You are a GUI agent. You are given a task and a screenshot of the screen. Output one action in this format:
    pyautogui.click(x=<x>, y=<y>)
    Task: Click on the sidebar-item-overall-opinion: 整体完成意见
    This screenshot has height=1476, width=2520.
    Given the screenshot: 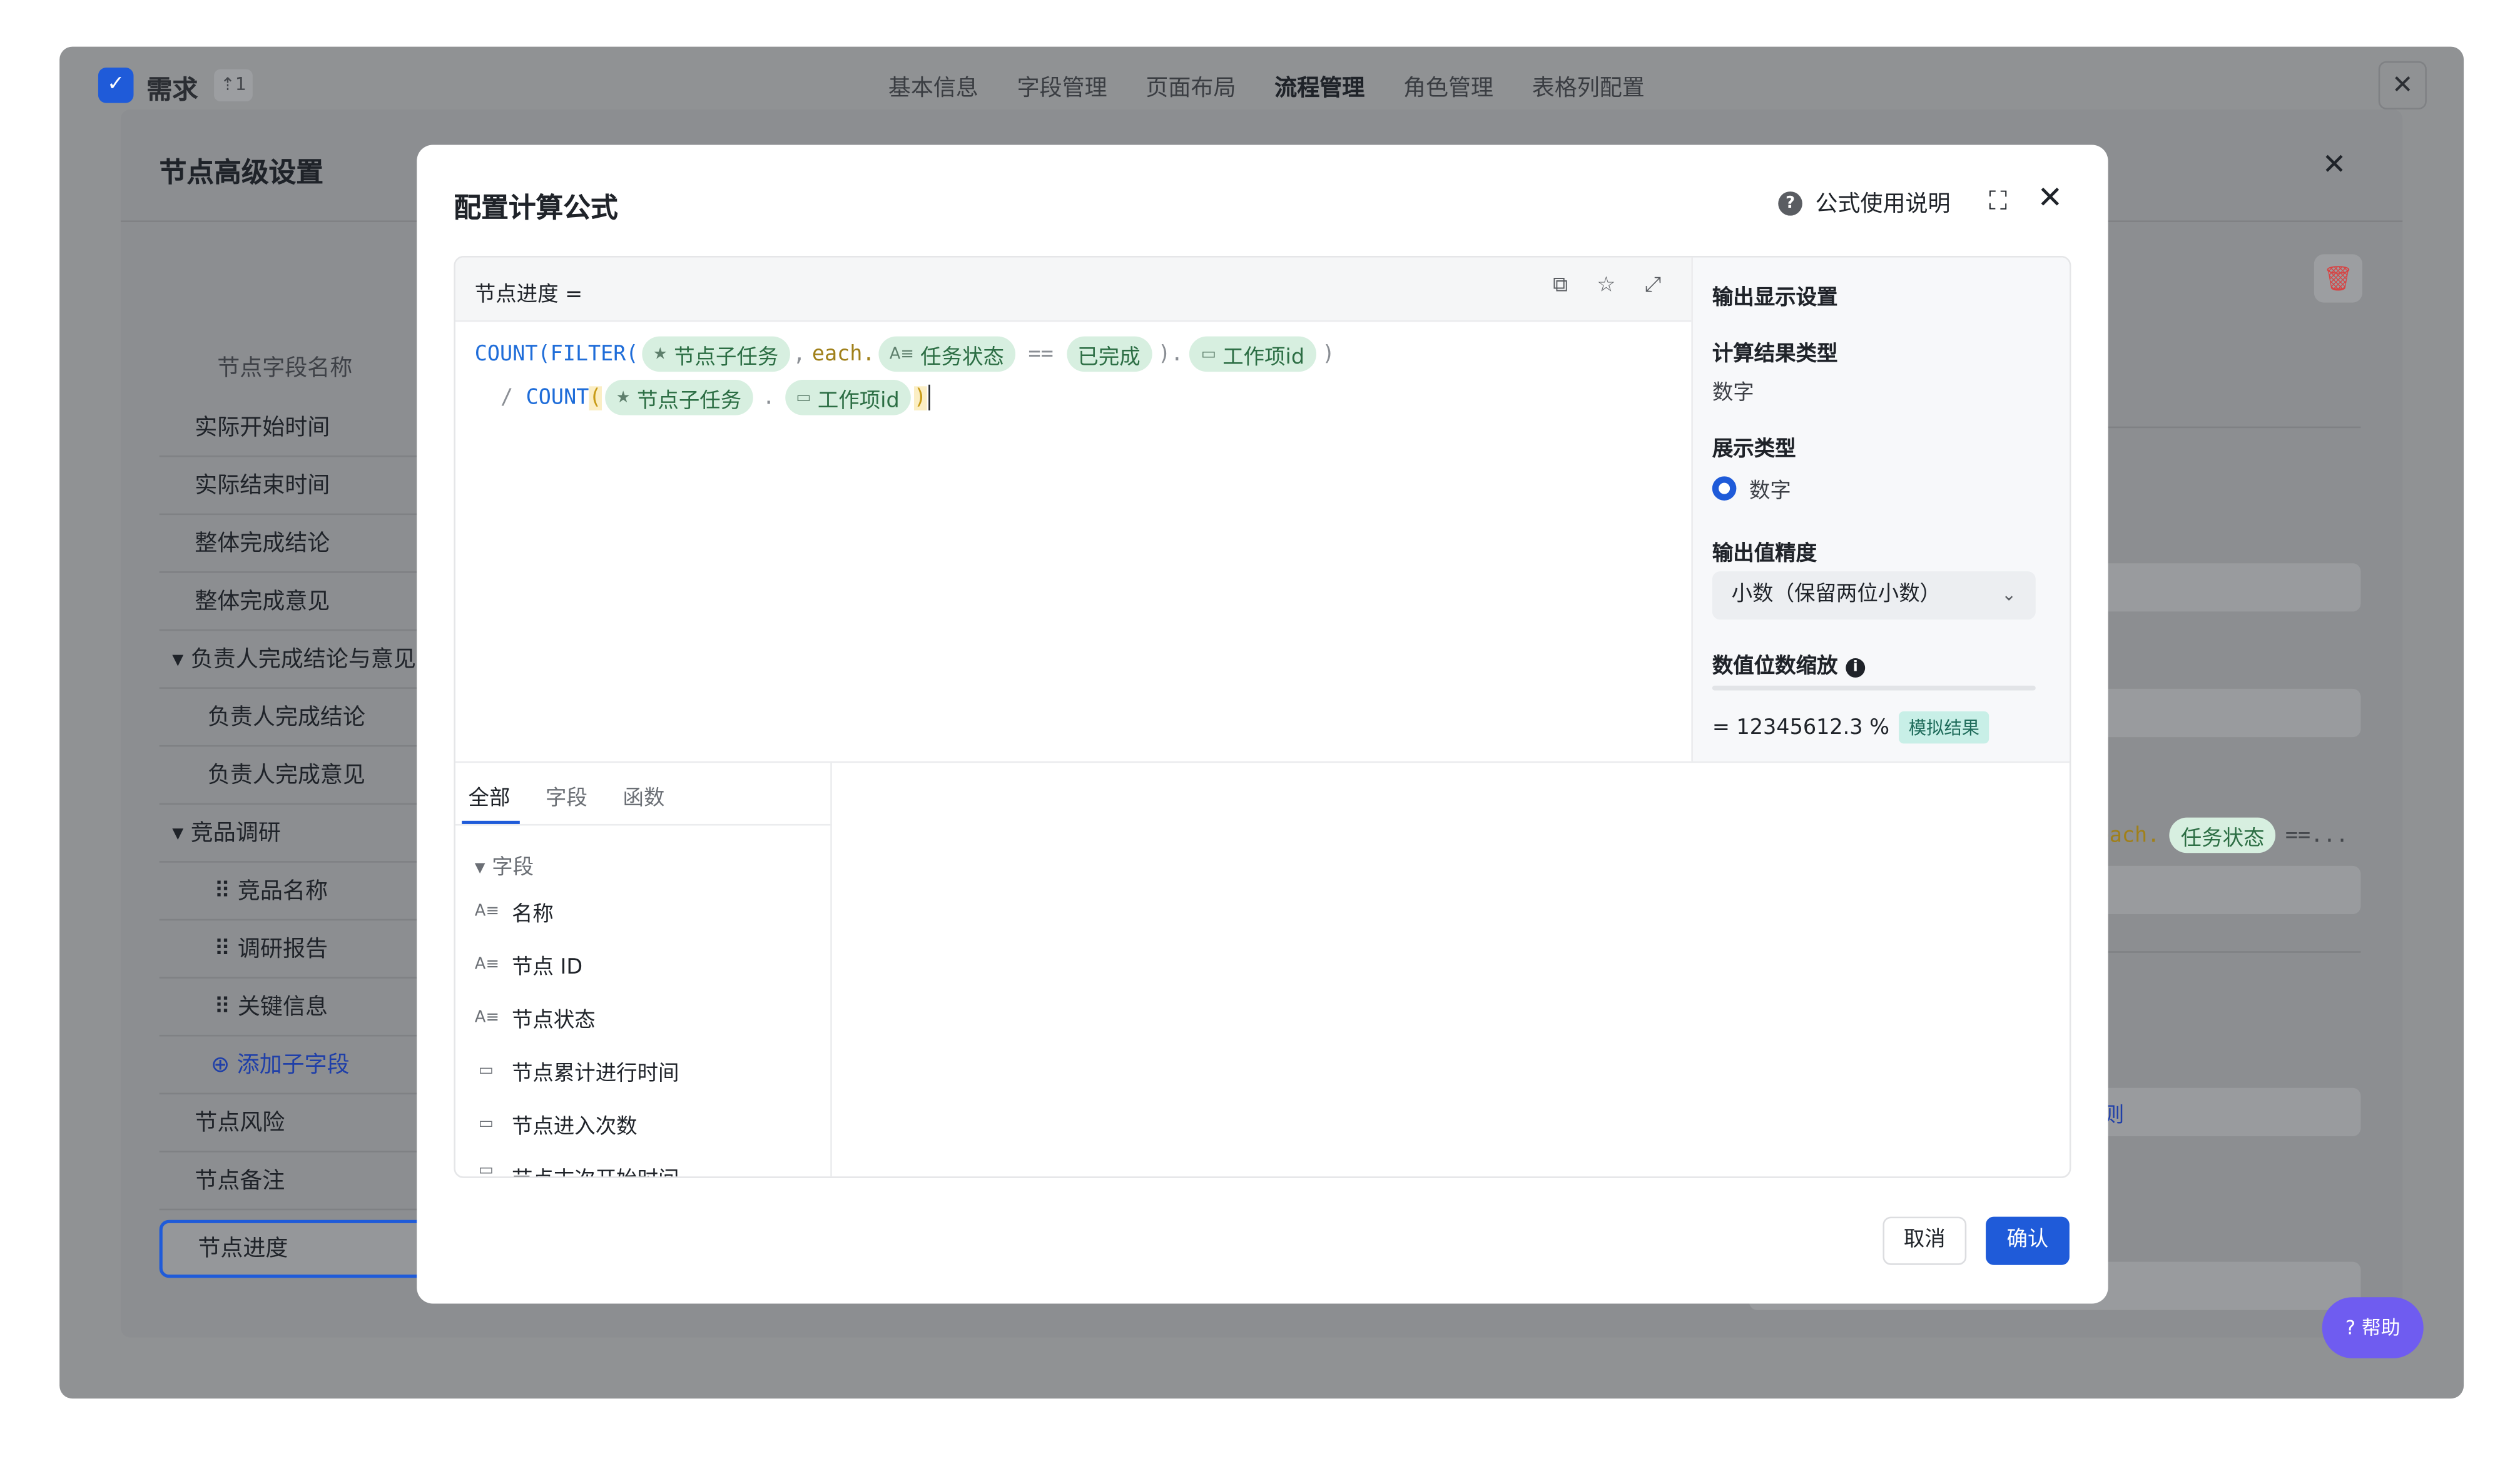 What is the action you would take?
    pyautogui.click(x=304, y=602)
    